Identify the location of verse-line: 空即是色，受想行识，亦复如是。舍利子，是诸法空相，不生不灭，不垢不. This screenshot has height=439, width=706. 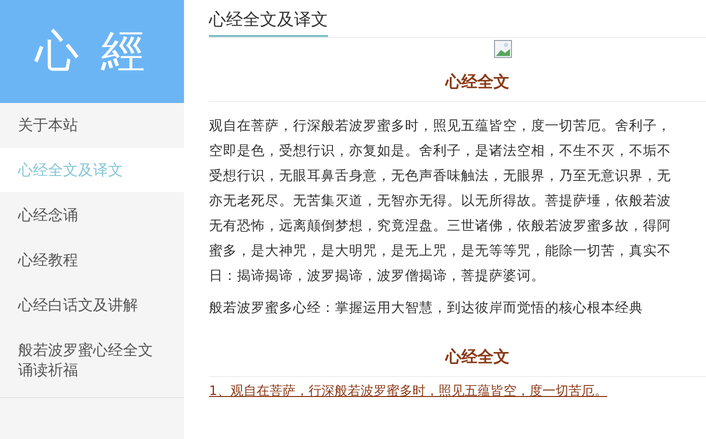
(440, 151).